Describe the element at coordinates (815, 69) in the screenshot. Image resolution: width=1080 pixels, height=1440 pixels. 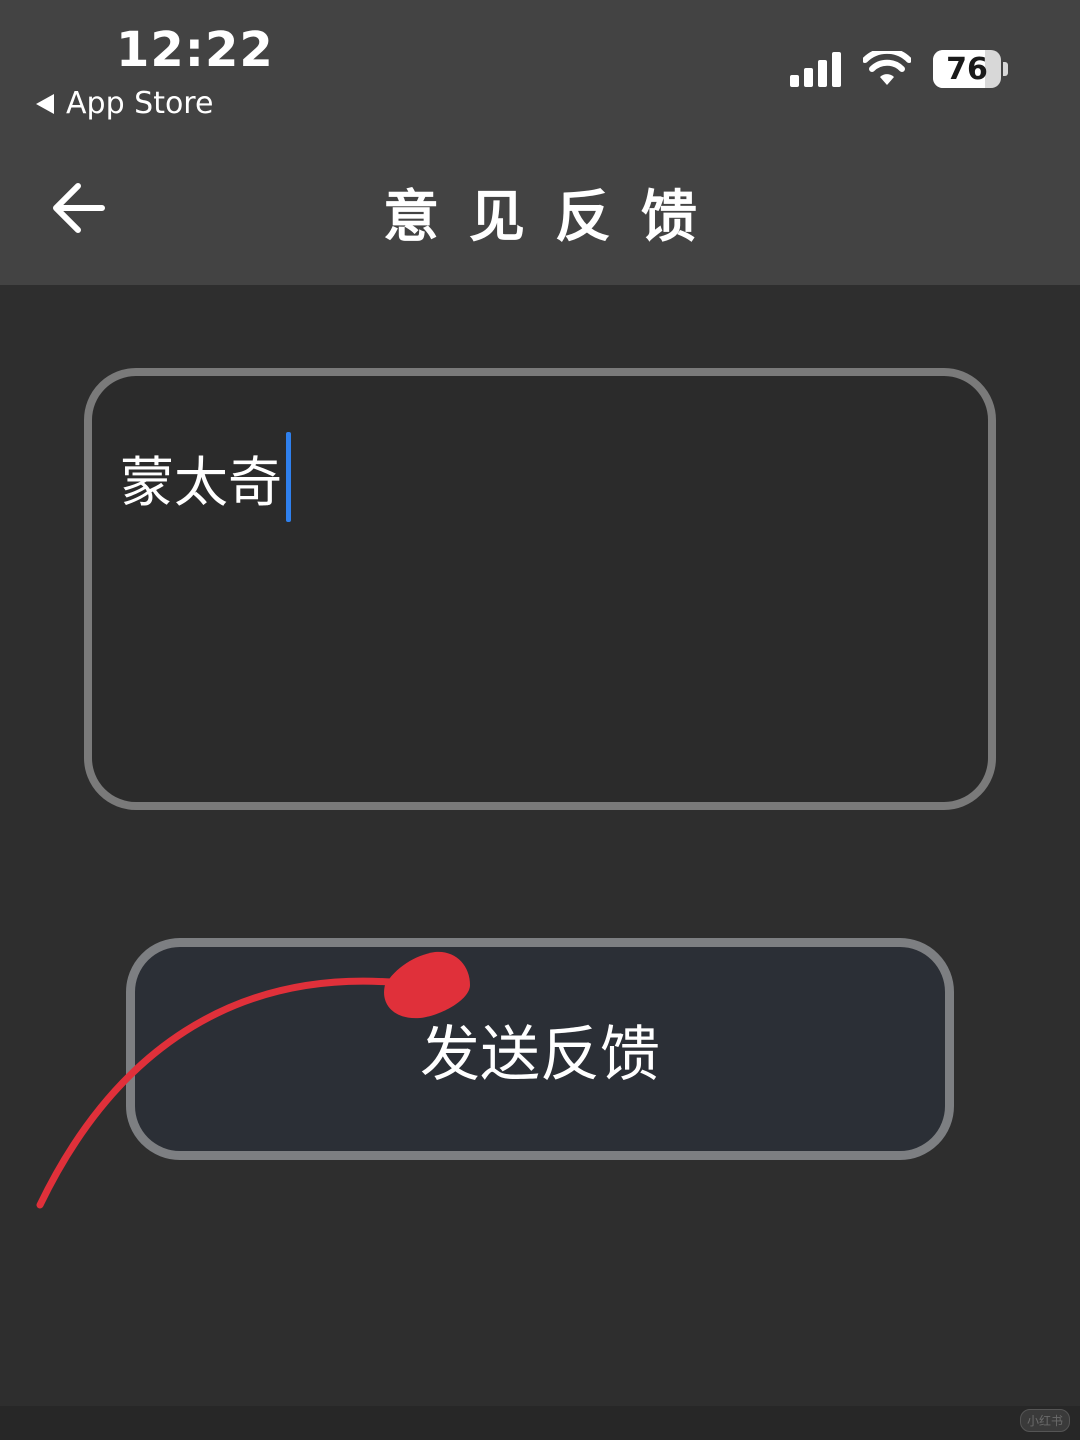
I see `cellular-signal-icon` at that location.